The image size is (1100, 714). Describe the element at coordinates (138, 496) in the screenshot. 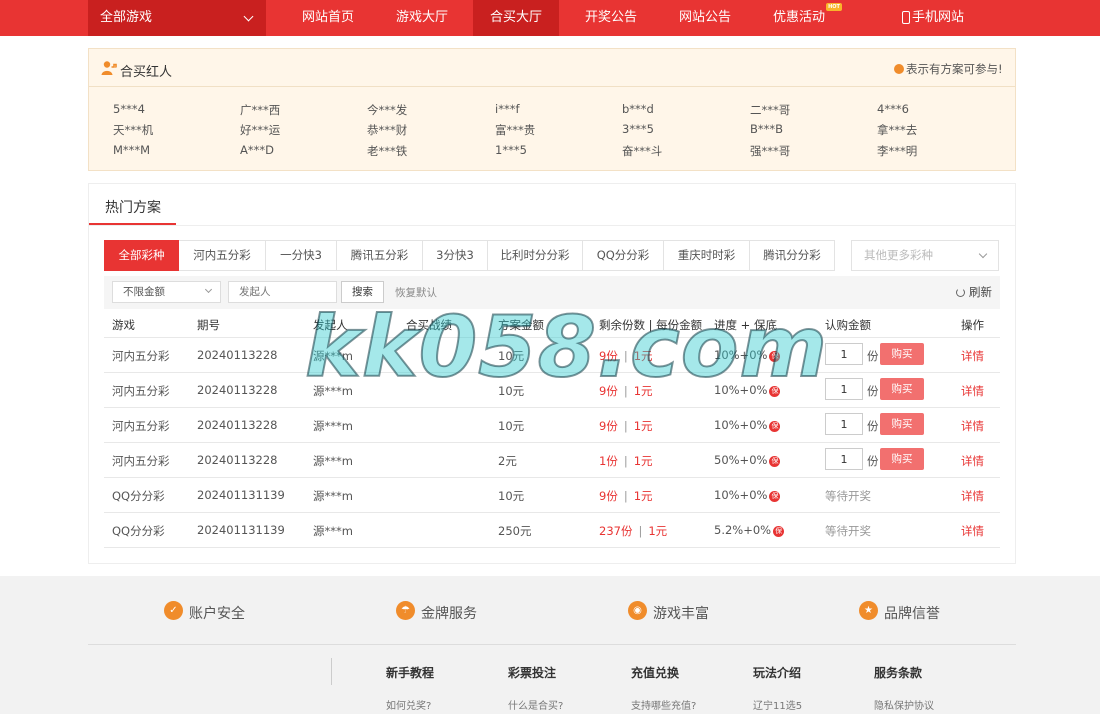

I see `game-name: QQ分分彩` at that location.